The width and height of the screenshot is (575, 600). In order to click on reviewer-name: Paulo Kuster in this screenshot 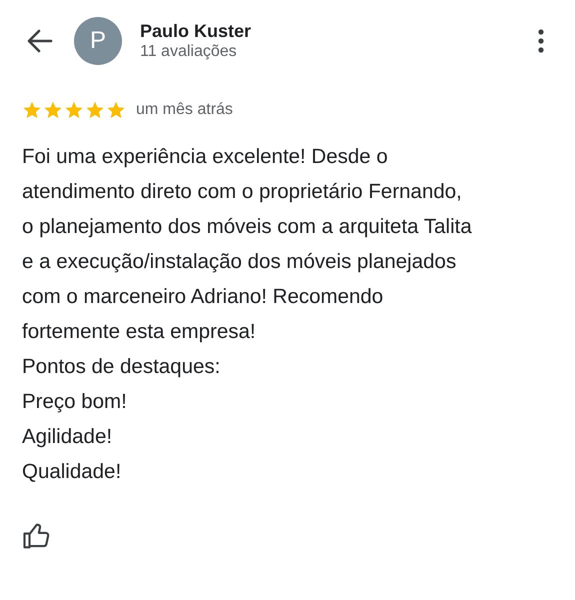, I will do `click(196, 31)`.